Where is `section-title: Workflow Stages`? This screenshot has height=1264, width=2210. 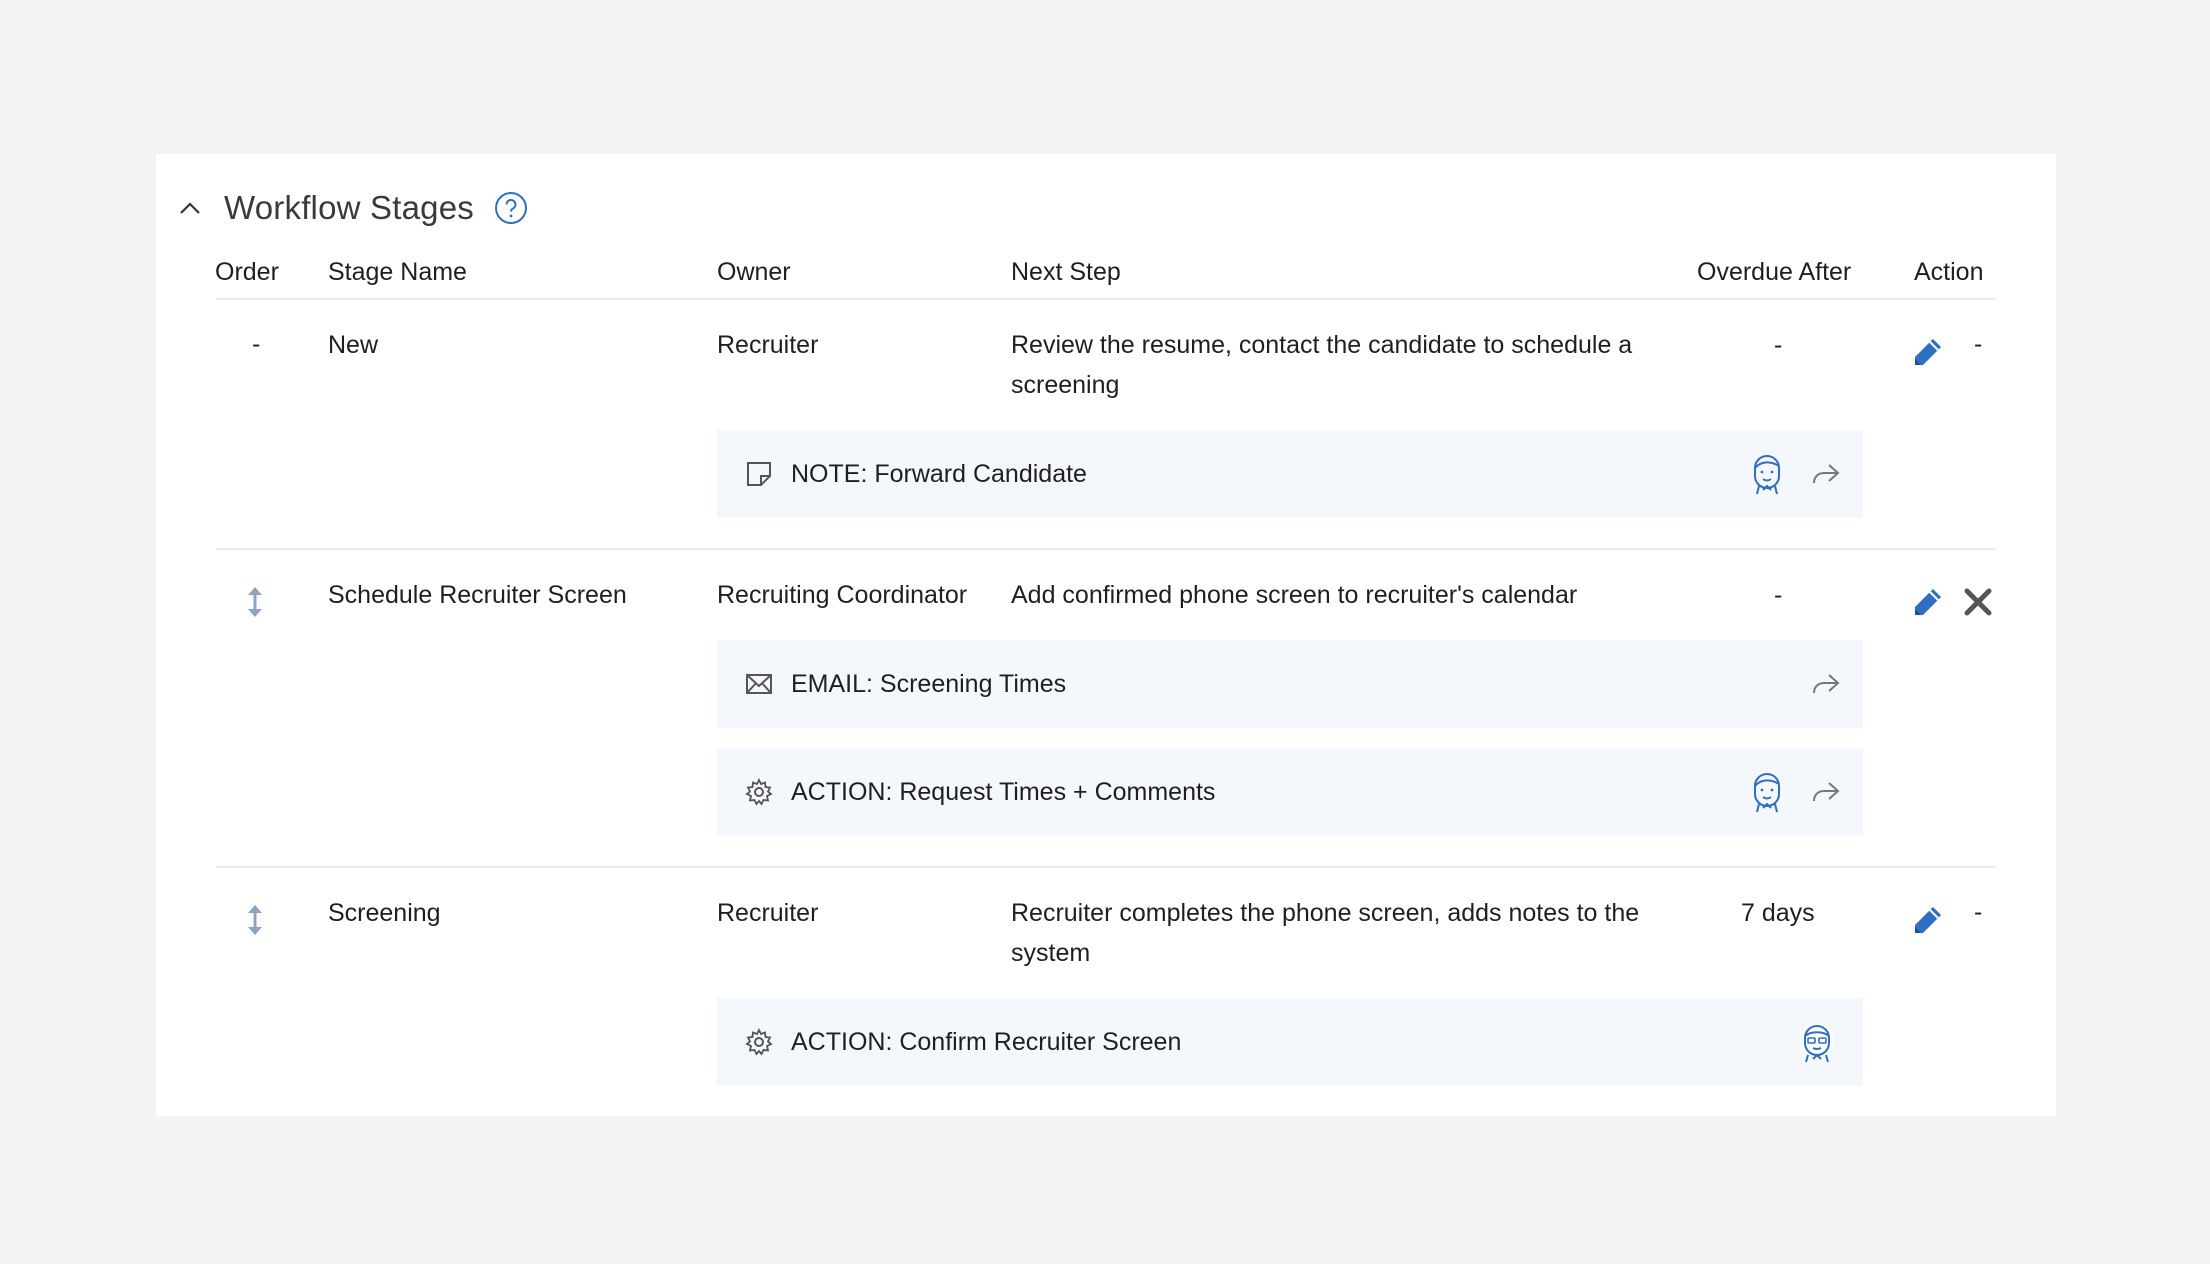
section-title: Workflow Stages is located at coordinates (349, 207).